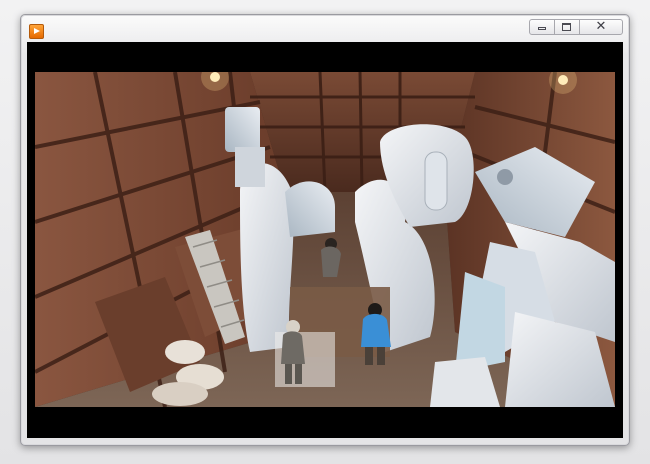 This screenshot has width=650, height=464. I want to click on minimize-icon, so click(542, 28).